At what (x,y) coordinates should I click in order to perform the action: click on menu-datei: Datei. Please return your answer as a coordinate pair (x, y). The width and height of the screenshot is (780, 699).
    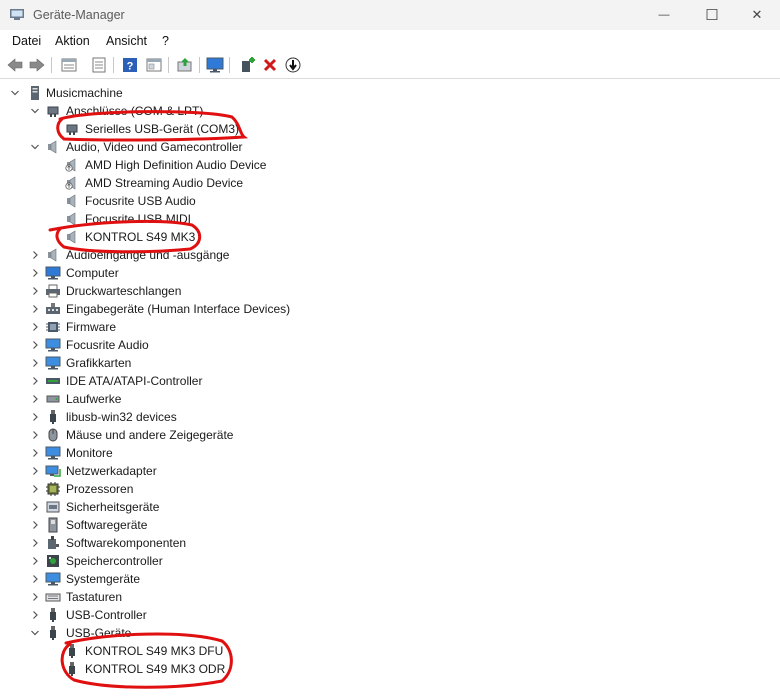
    Looking at the image, I should click on (26, 41).